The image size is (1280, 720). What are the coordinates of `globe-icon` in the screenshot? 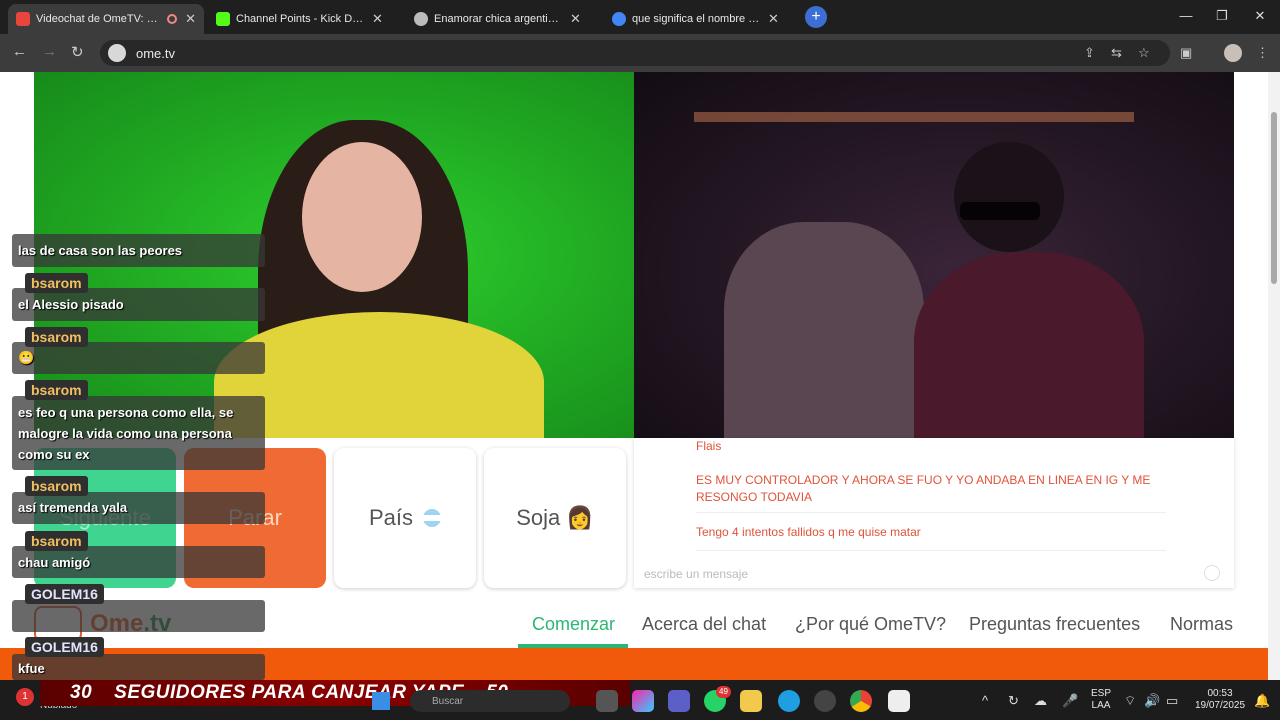 It's located at (421, 19).